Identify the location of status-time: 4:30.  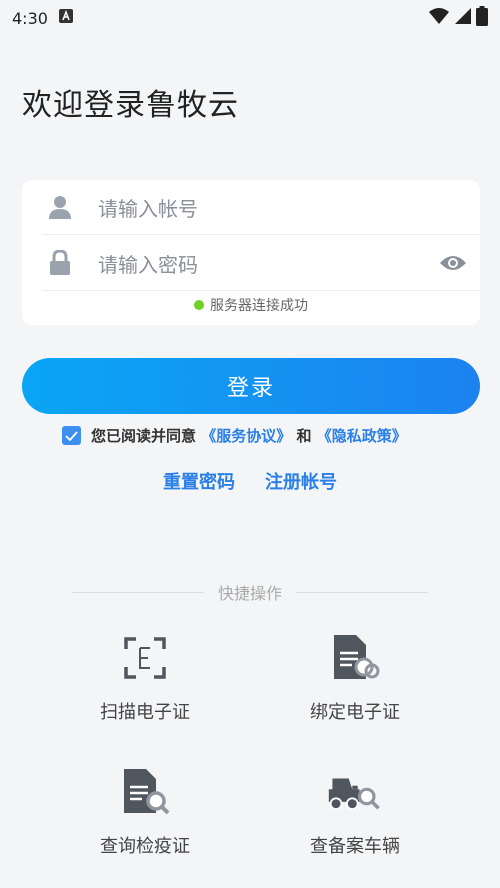
(30, 18).